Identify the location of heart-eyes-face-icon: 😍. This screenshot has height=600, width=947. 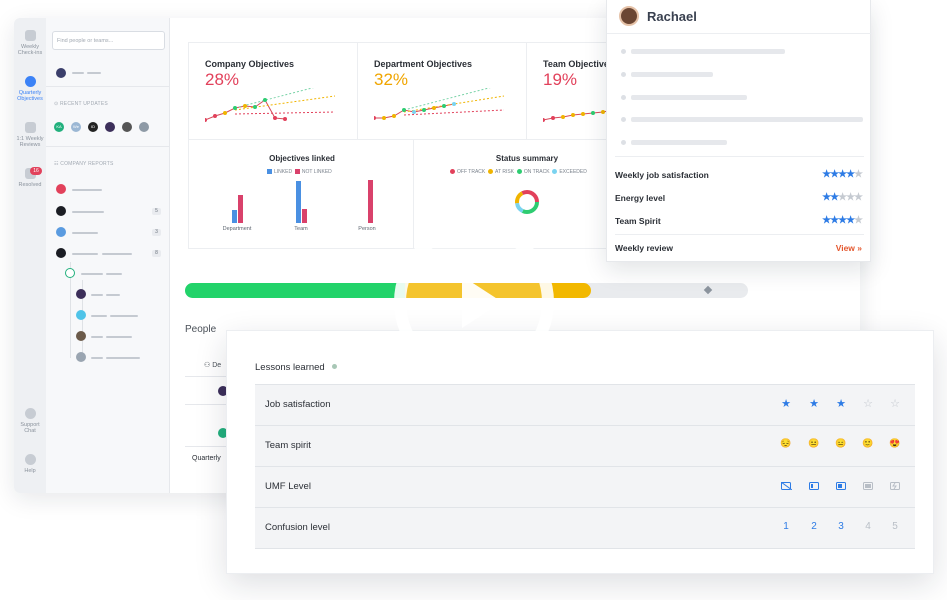
(895, 443).